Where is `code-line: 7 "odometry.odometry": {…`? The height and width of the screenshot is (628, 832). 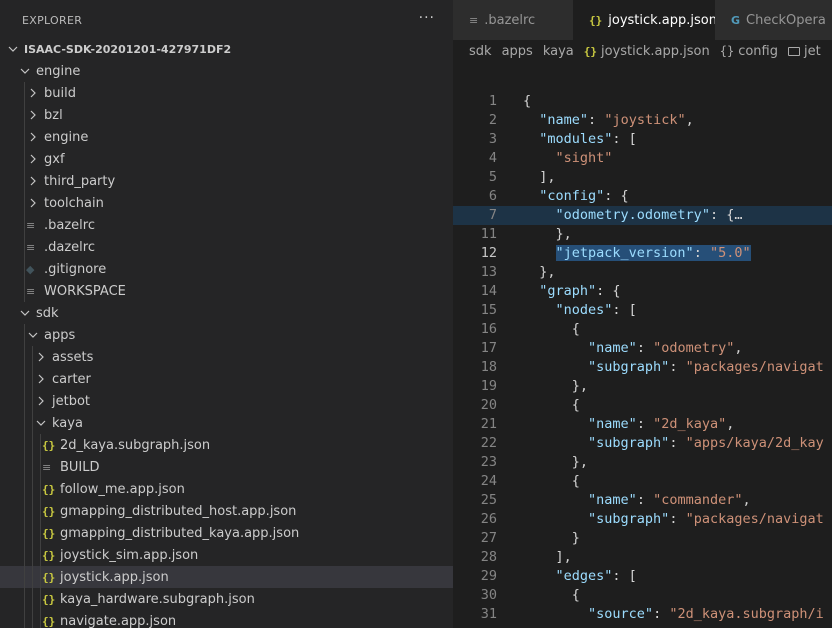 code-line: 7 "odometry.odometry": {… is located at coordinates (642, 215).